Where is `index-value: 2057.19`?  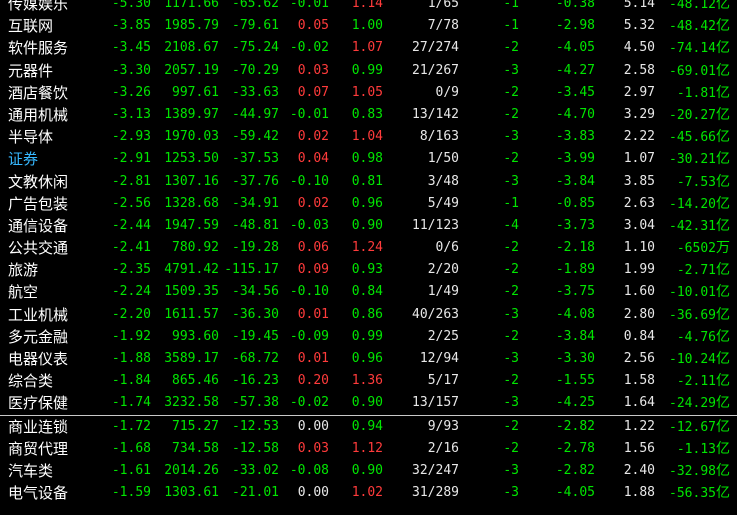 index-value: 2057.19 is located at coordinates (191, 70).